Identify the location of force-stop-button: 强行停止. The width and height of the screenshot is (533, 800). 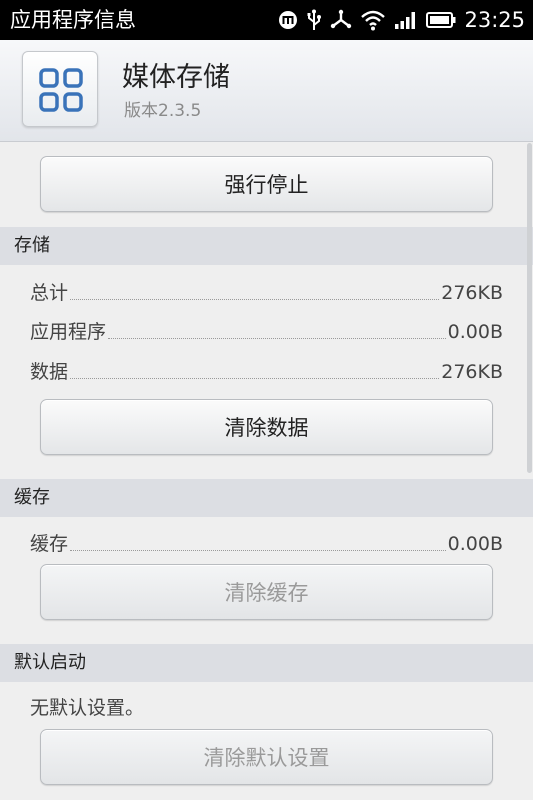
(266, 184).